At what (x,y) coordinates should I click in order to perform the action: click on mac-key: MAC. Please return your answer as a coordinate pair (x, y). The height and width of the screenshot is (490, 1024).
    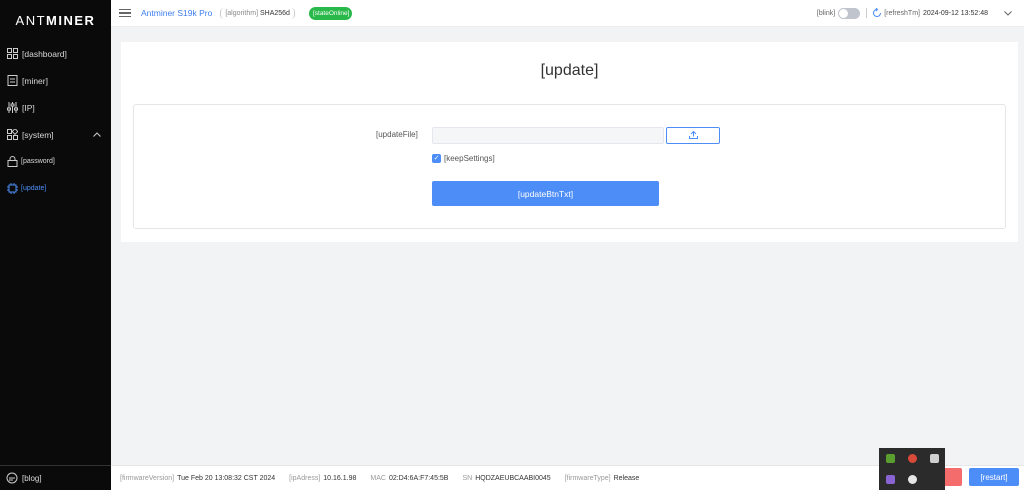
    Looking at the image, I should click on (378, 478).